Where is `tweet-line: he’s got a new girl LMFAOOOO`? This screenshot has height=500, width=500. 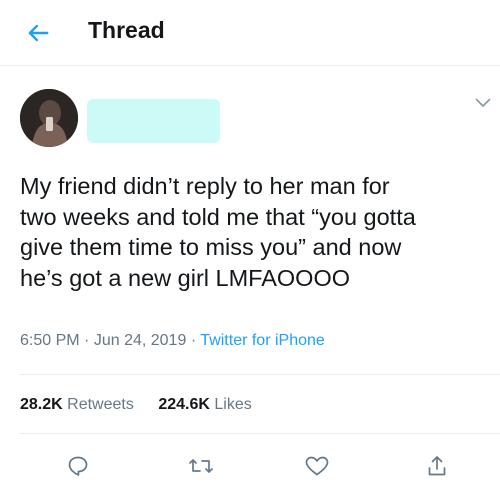
tweet-line: he’s got a new girl LMFAOOOO is located at coordinates (185, 277).